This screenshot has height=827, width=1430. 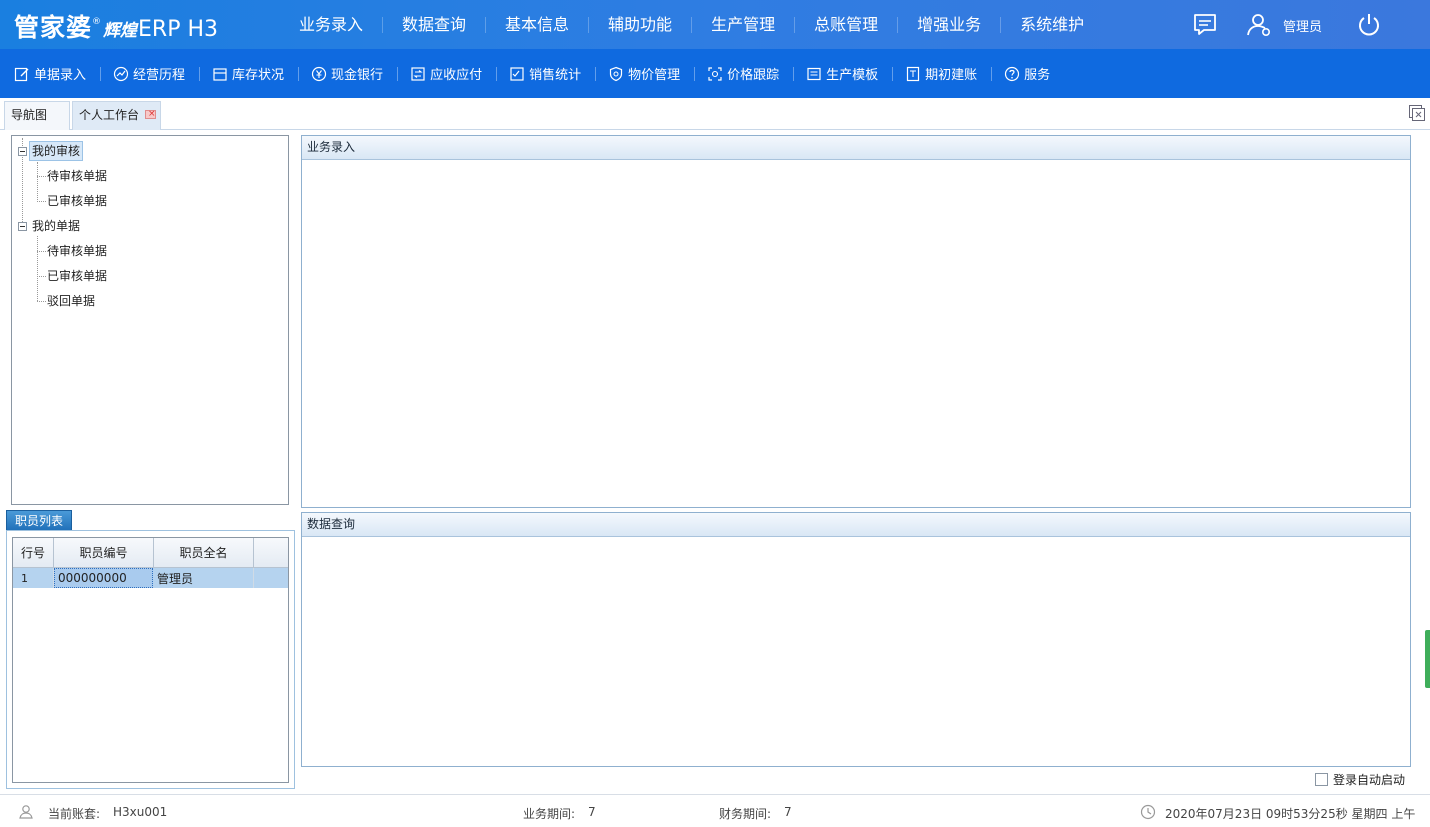 I want to click on grid-header: 行号 职员编号 职员全名, so click(x=150, y=553).